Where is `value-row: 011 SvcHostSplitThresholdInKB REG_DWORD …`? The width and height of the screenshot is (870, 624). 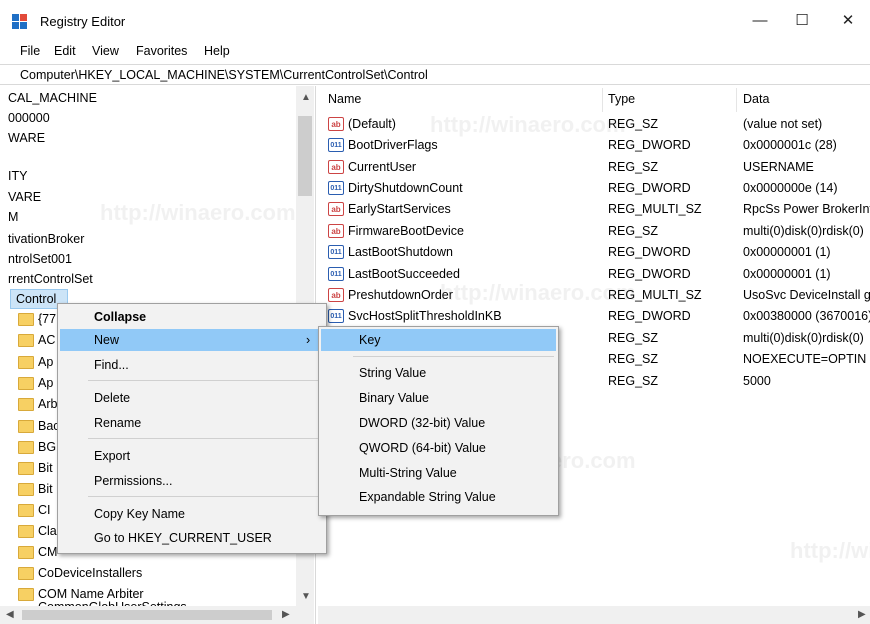
value-row: 011 SvcHostSplitThresholdInKB REG_DWORD … is located at coordinates (594, 316).